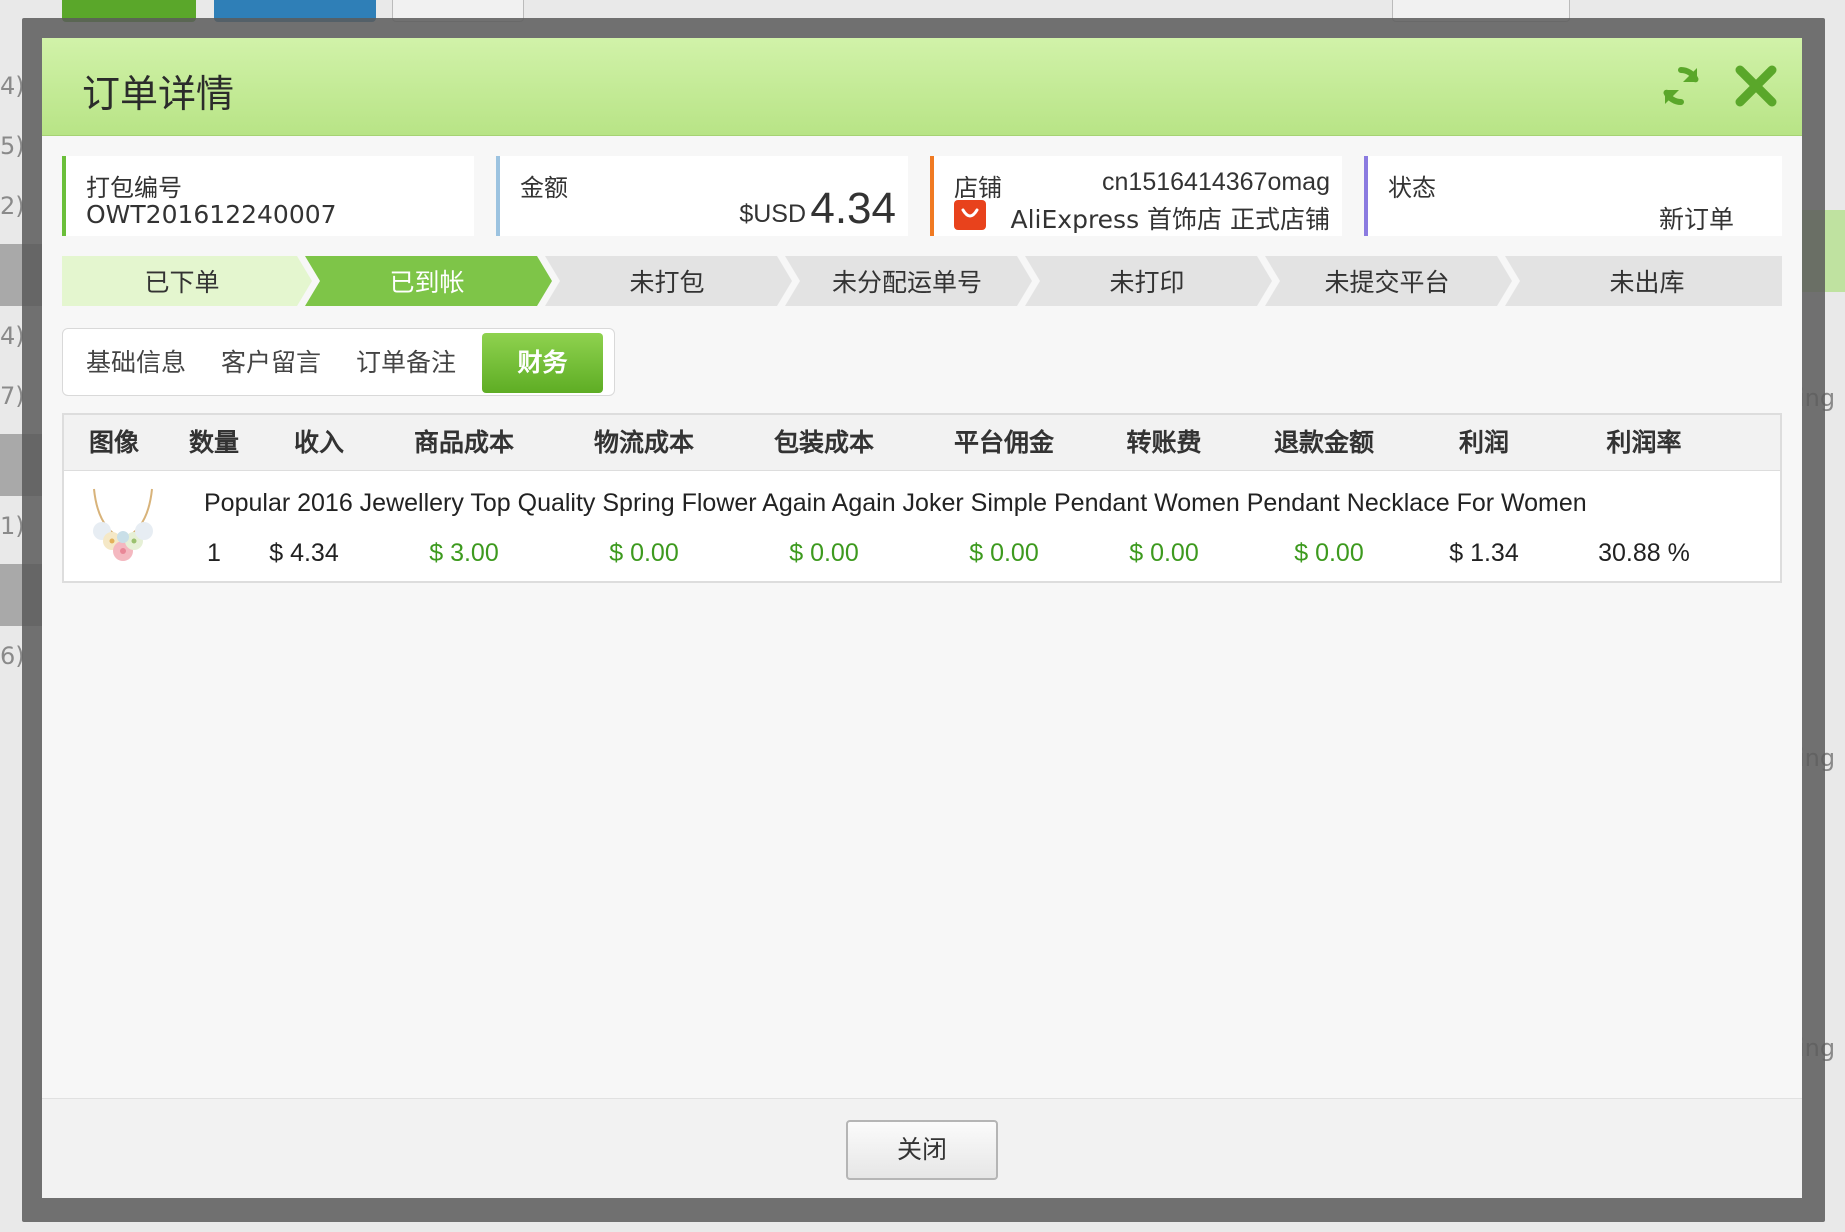  What do you see at coordinates (1164, 553) in the screenshot?
I see `cell-transfer-fee: $ 0.00` at bounding box center [1164, 553].